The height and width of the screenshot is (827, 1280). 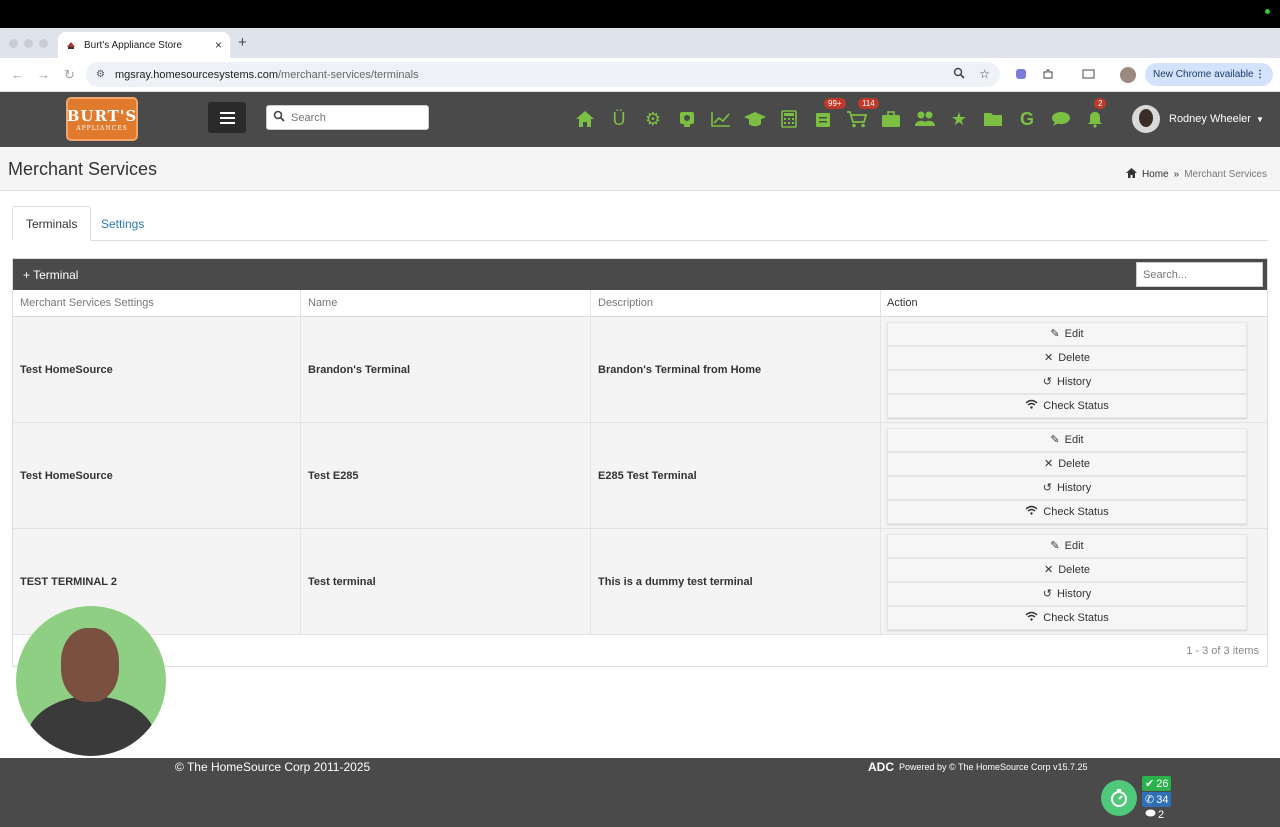 I want to click on header-search-input, so click(x=351, y=117).